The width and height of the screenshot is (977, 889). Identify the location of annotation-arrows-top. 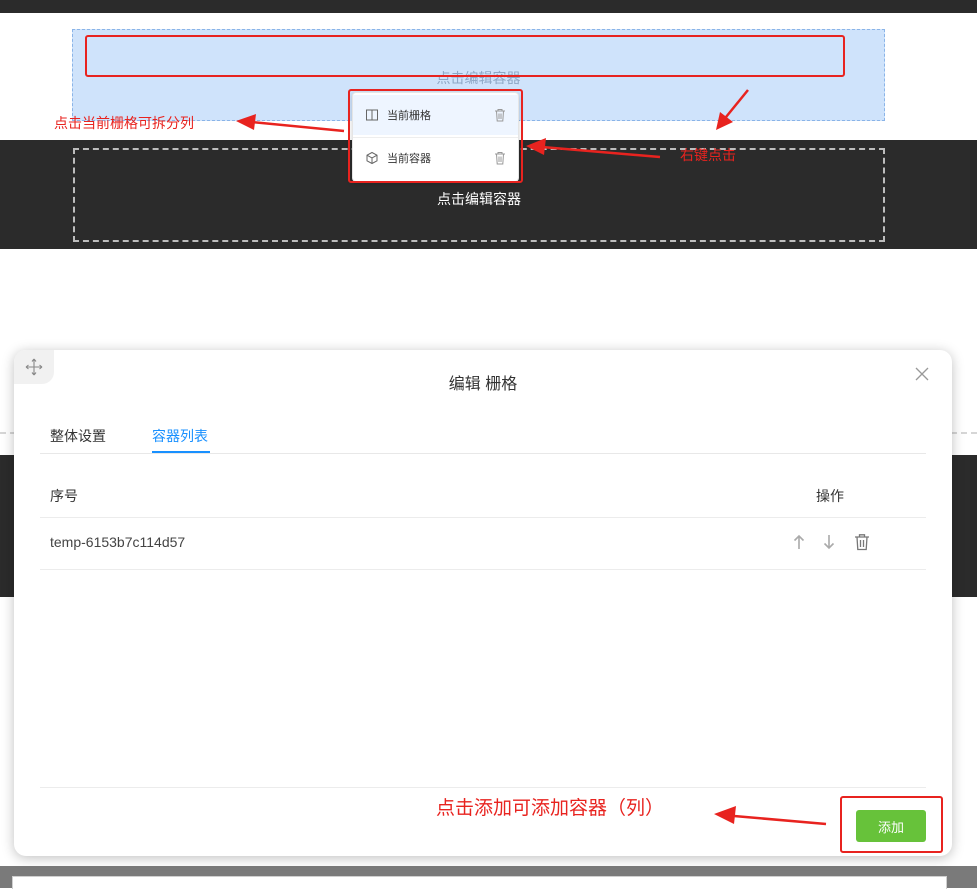
(492, 124).